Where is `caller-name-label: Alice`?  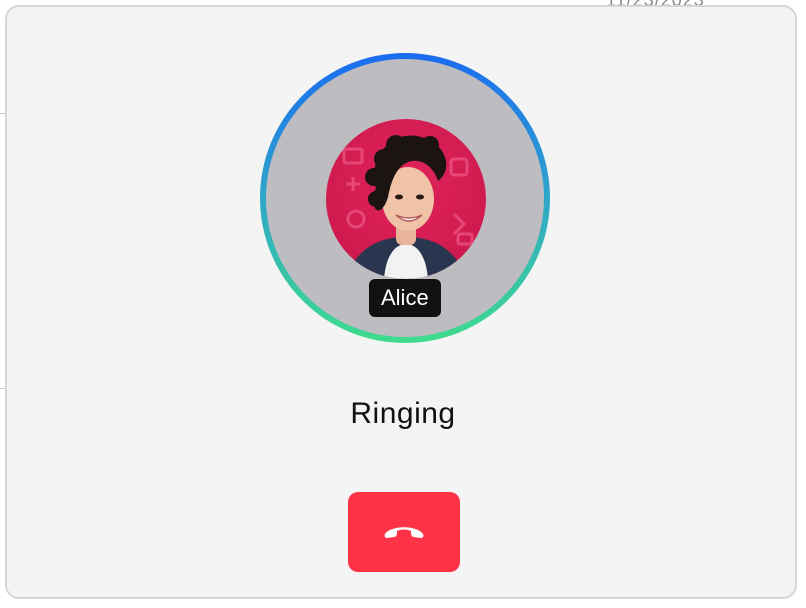 caller-name-label: Alice is located at coordinates (405, 298).